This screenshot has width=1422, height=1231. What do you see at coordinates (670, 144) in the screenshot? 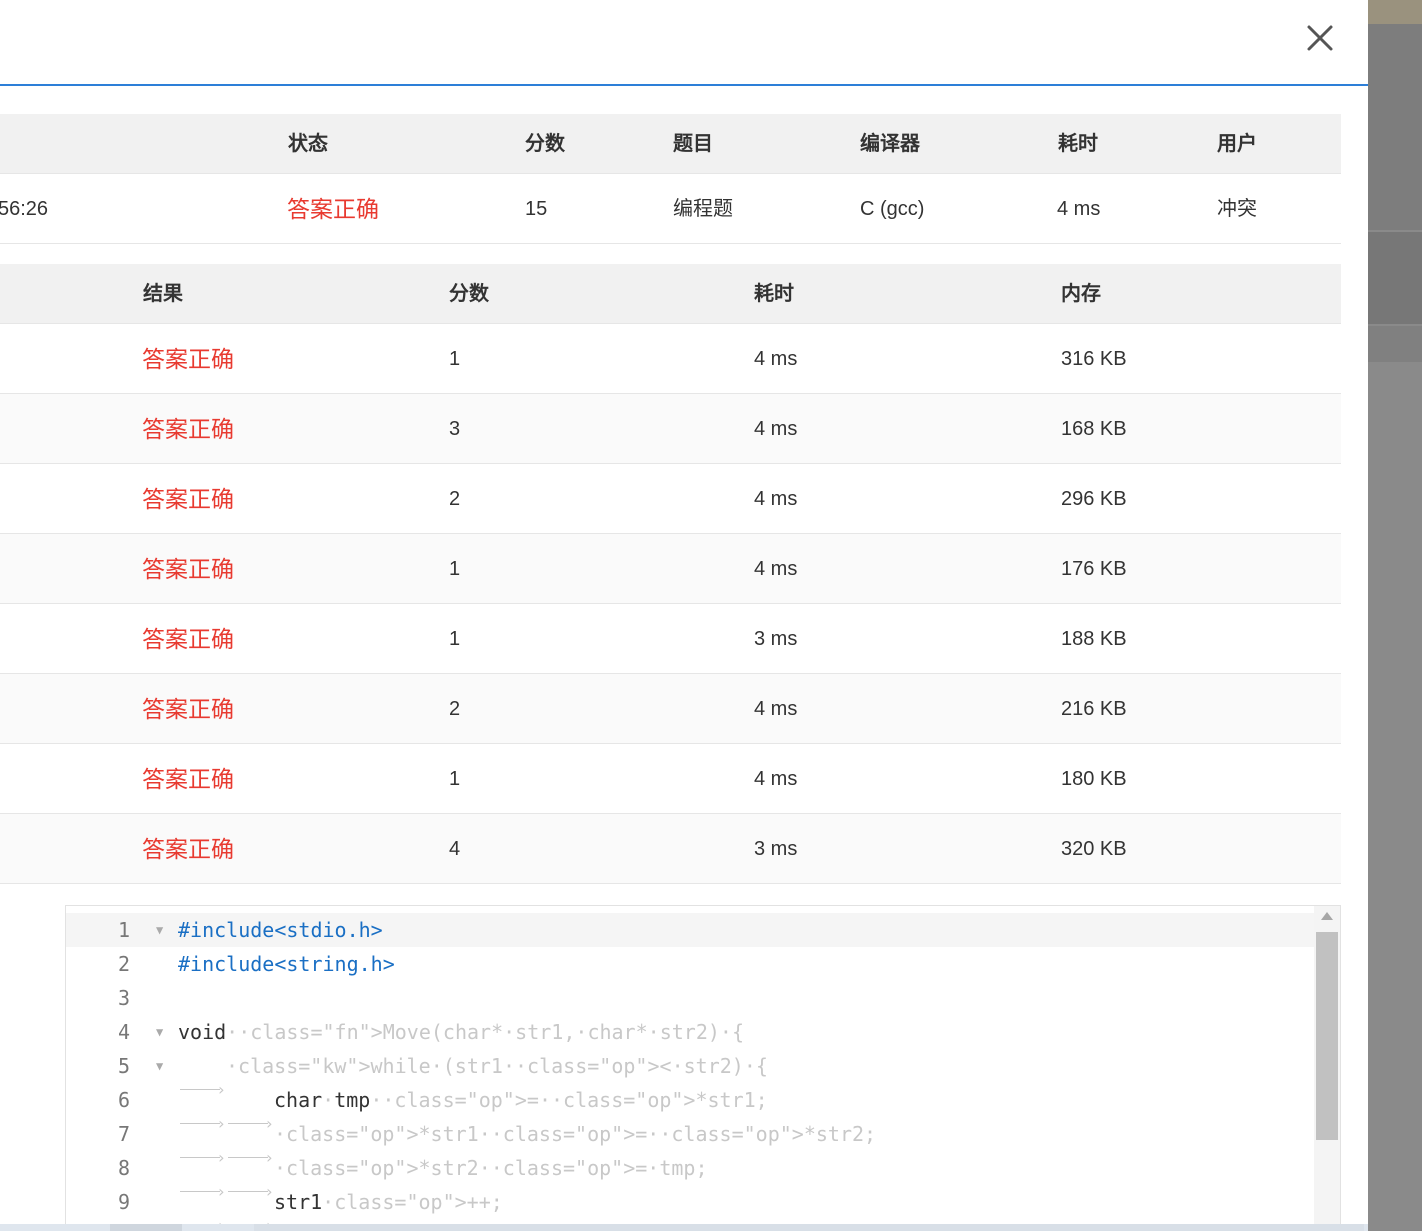
I see `table-header-row: 状态 分数 题目 编译器 耗时 用户` at bounding box center [670, 144].